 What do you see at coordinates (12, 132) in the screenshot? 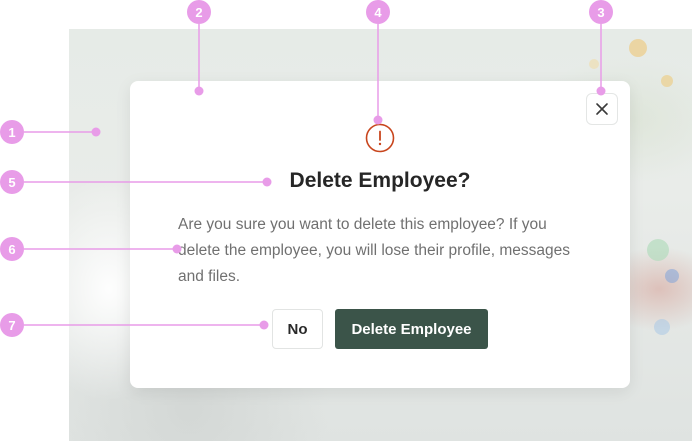
I see `annotation-marker-1: 1` at bounding box center [12, 132].